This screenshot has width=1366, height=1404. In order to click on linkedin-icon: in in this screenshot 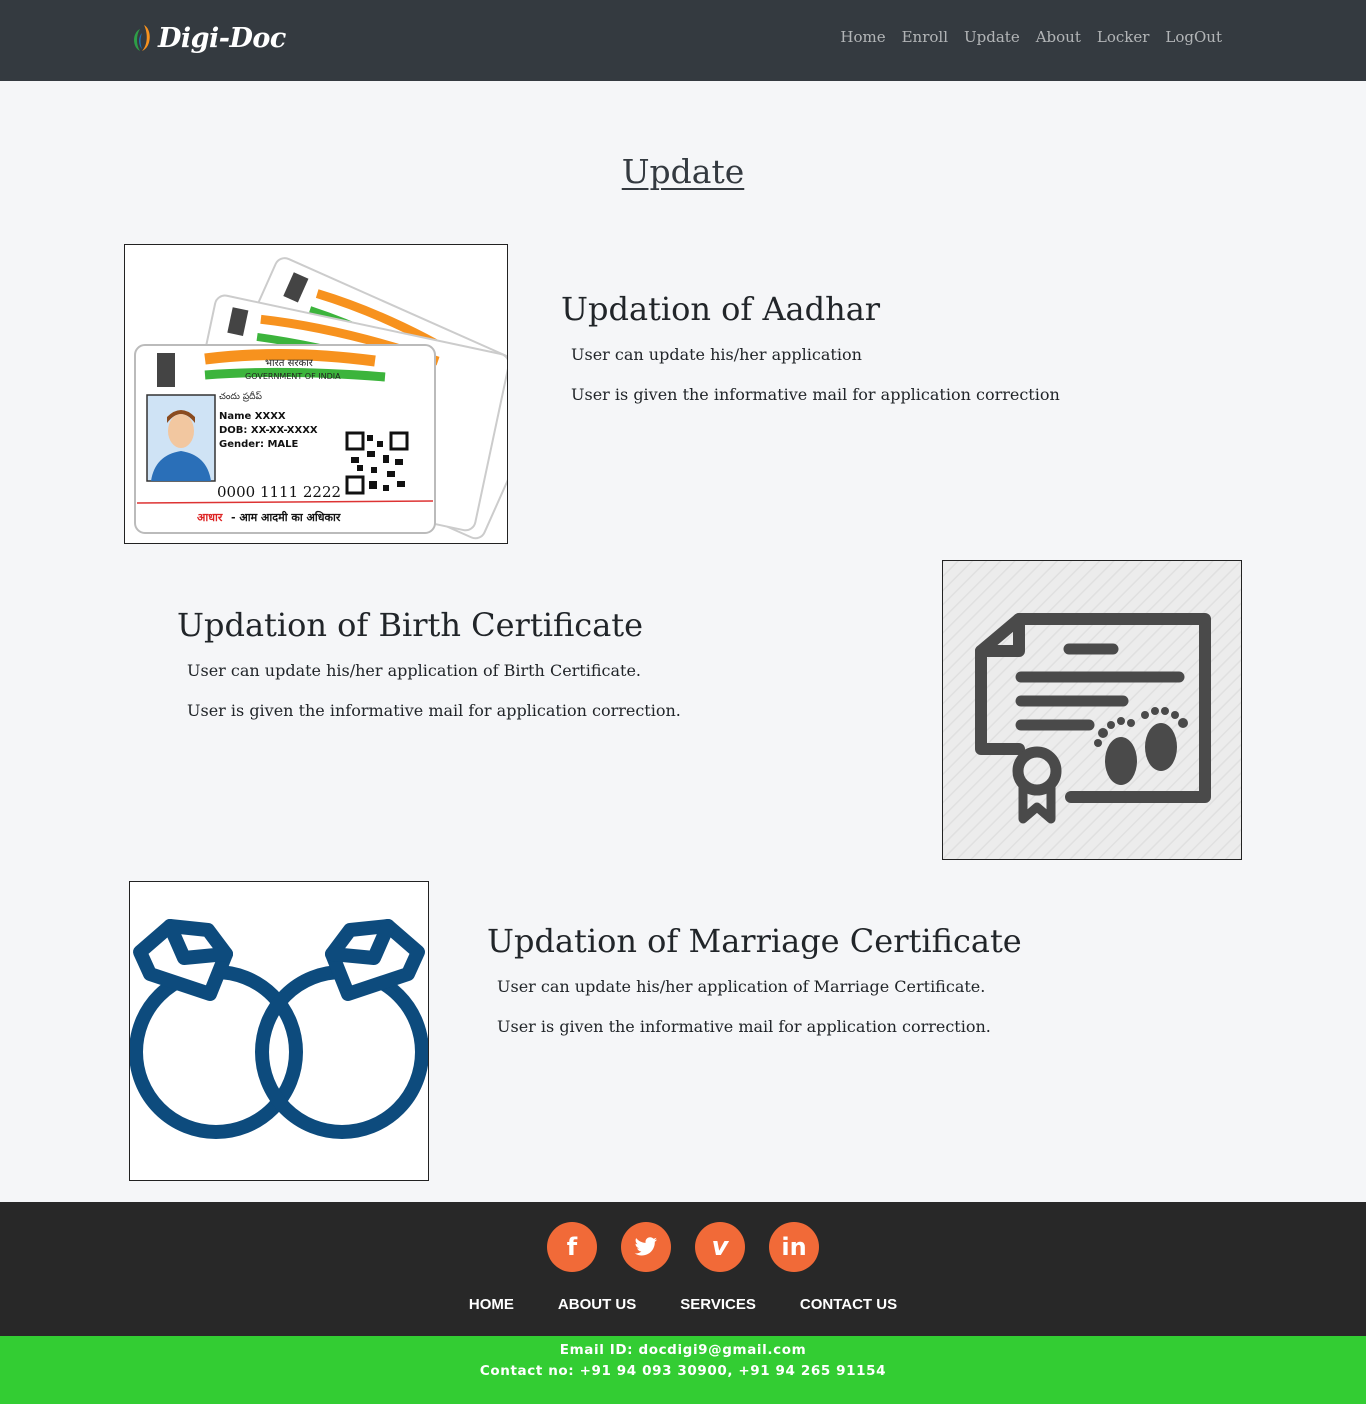, I will do `click(794, 1247)`.